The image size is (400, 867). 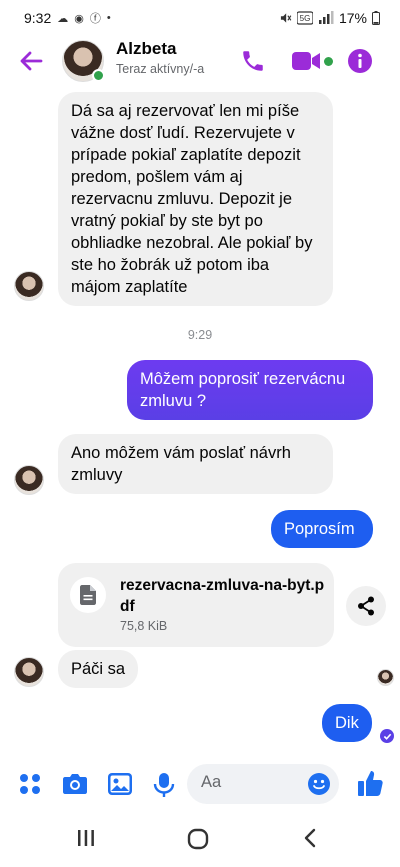 I want to click on share-icon, so click(x=366, y=606).